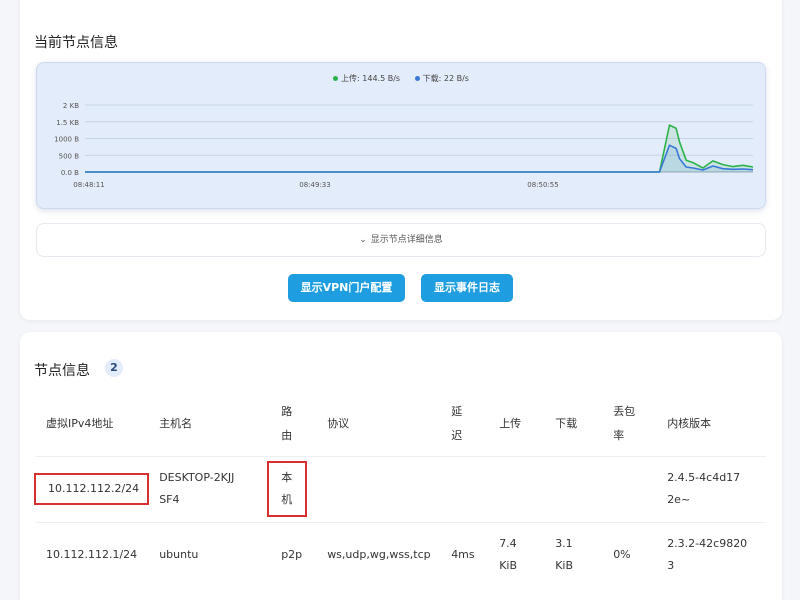  I want to click on cell-route: 本机, so click(292, 488).